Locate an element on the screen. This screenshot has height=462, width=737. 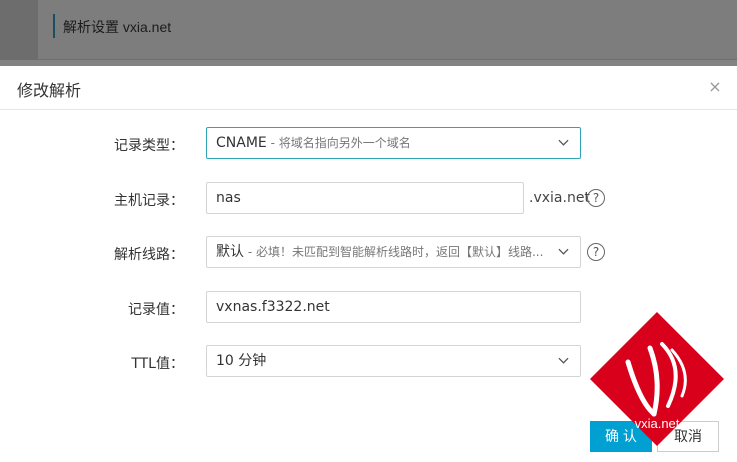
background-page-title: 解析设置 vxia.net is located at coordinates (117, 27).